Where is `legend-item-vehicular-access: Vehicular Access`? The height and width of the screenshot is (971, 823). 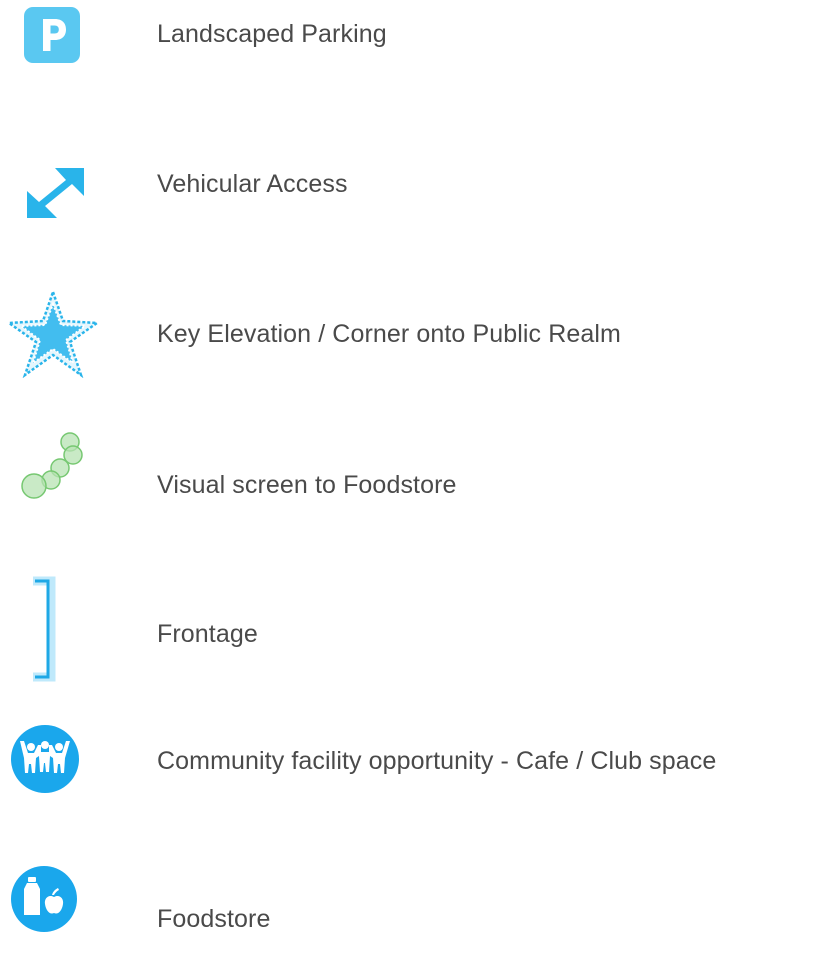 legend-item-vehicular-access: Vehicular Access is located at coordinates (411, 195).